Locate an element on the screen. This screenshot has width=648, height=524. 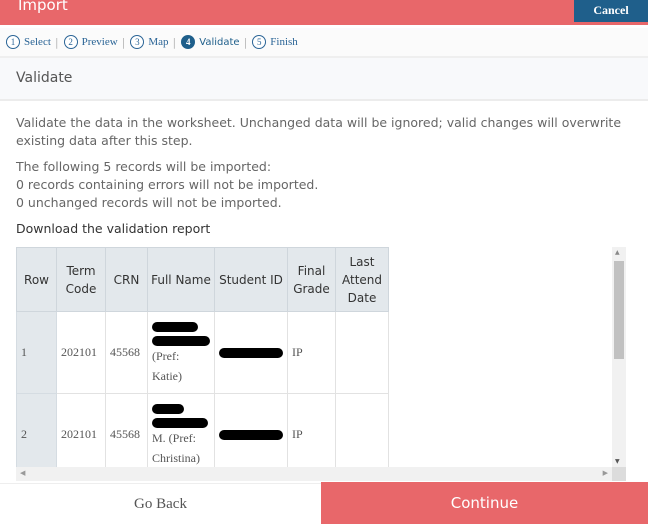
cell-full-name: M. (Pref: Christina) is located at coordinates (181, 434).